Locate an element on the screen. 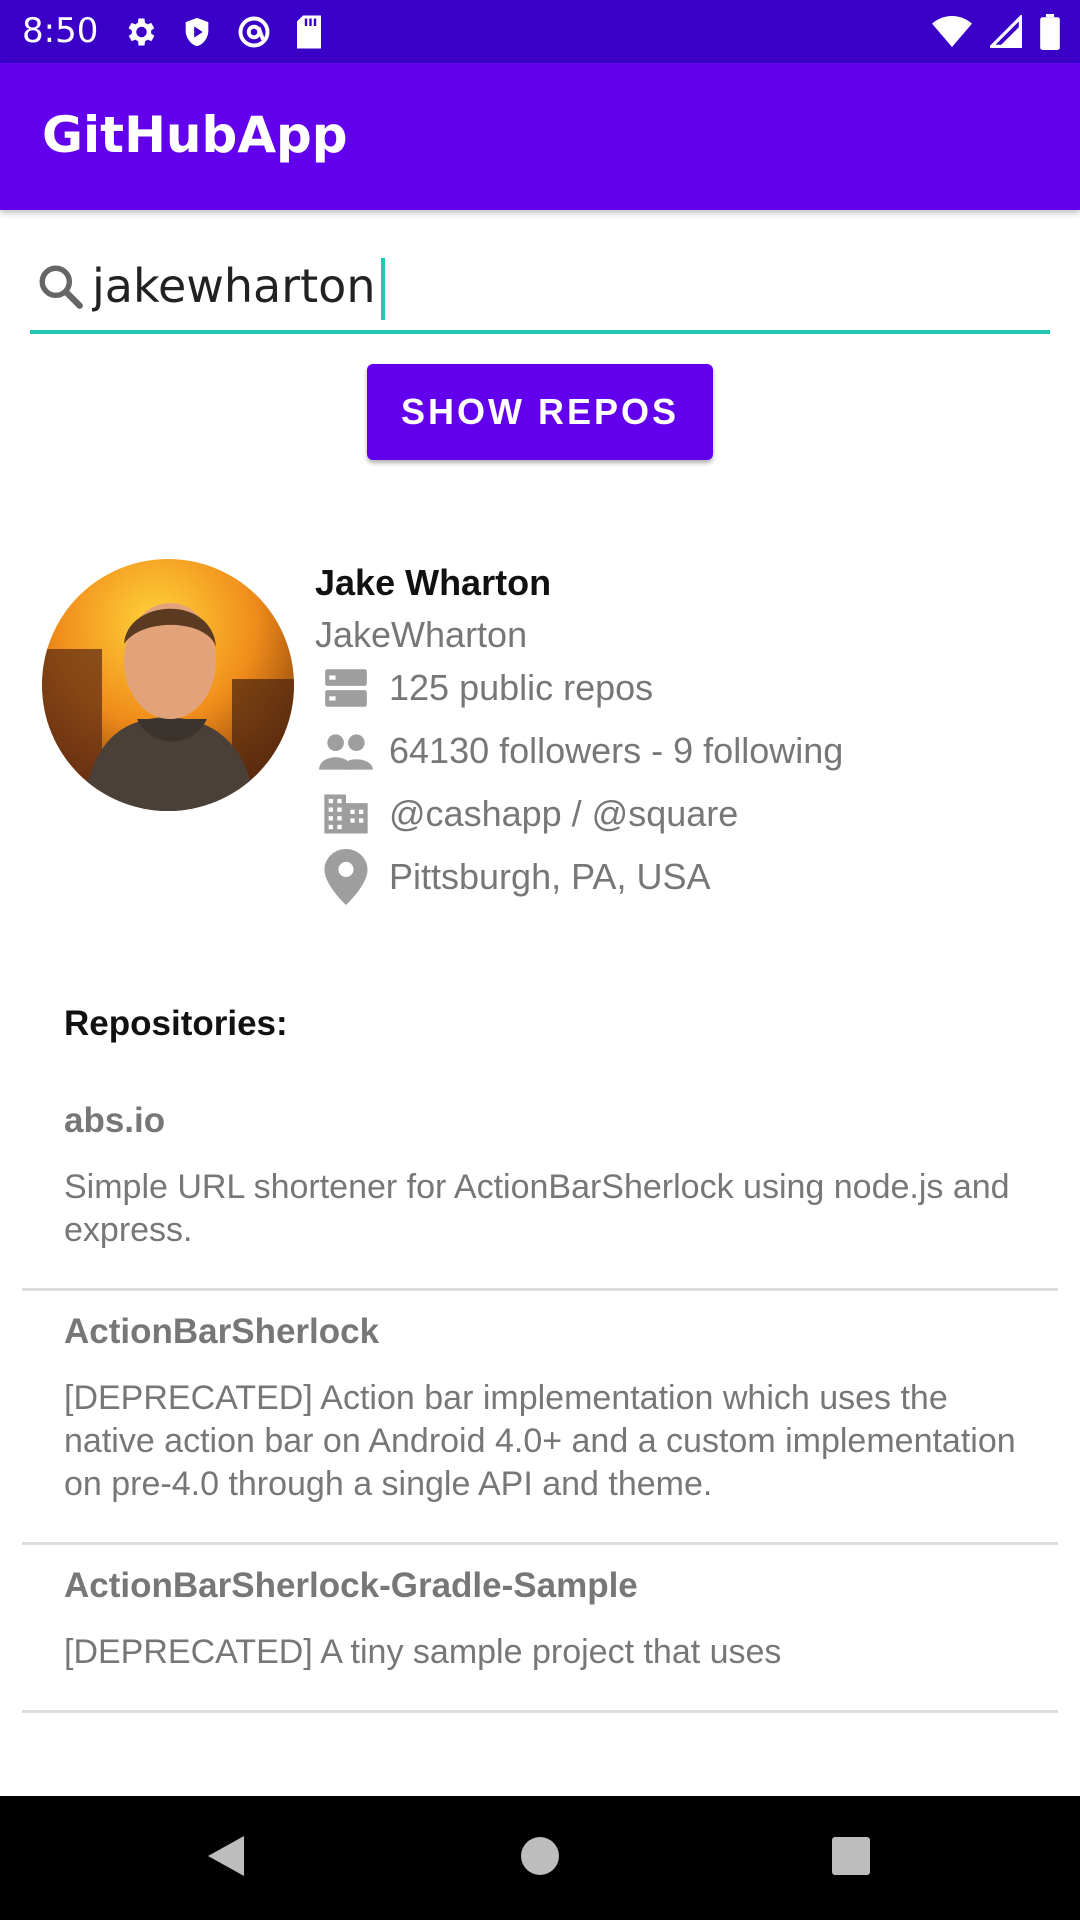  info-company: @cashapp / @square is located at coordinates (526, 814).